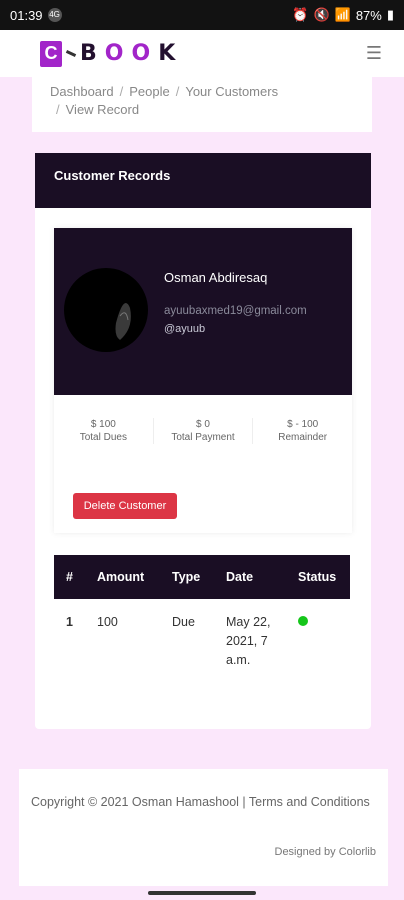  I want to click on delete-customer-button: Delete Customer, so click(125, 506).